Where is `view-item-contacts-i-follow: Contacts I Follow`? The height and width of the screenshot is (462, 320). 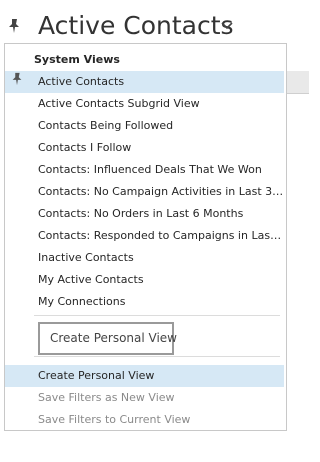
view-item-contacts-i-follow: Contacts I Follow is located at coordinates (144, 148).